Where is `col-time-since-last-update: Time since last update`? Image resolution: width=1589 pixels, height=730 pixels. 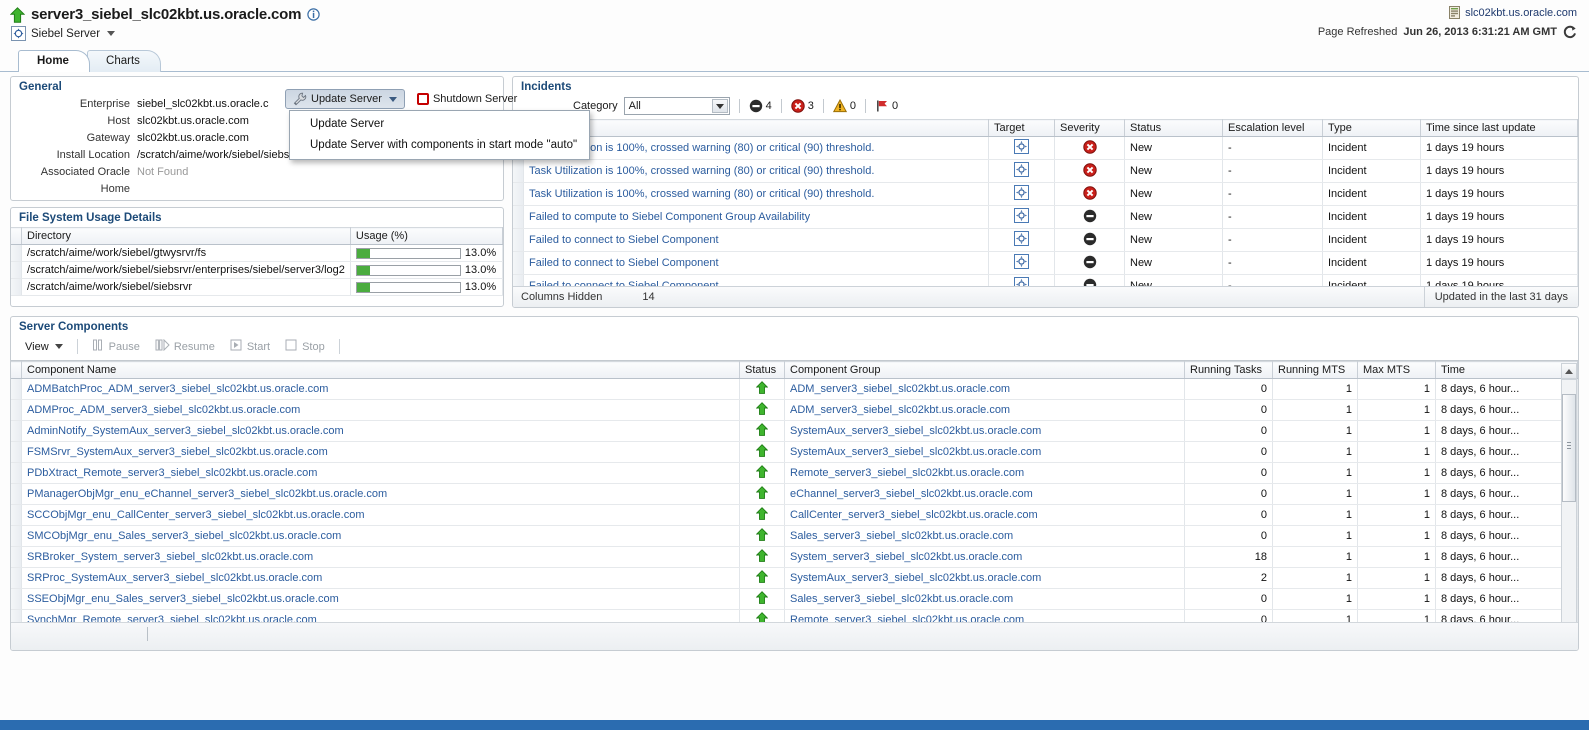 col-time-since-last-update: Time since last update is located at coordinates (1499, 128).